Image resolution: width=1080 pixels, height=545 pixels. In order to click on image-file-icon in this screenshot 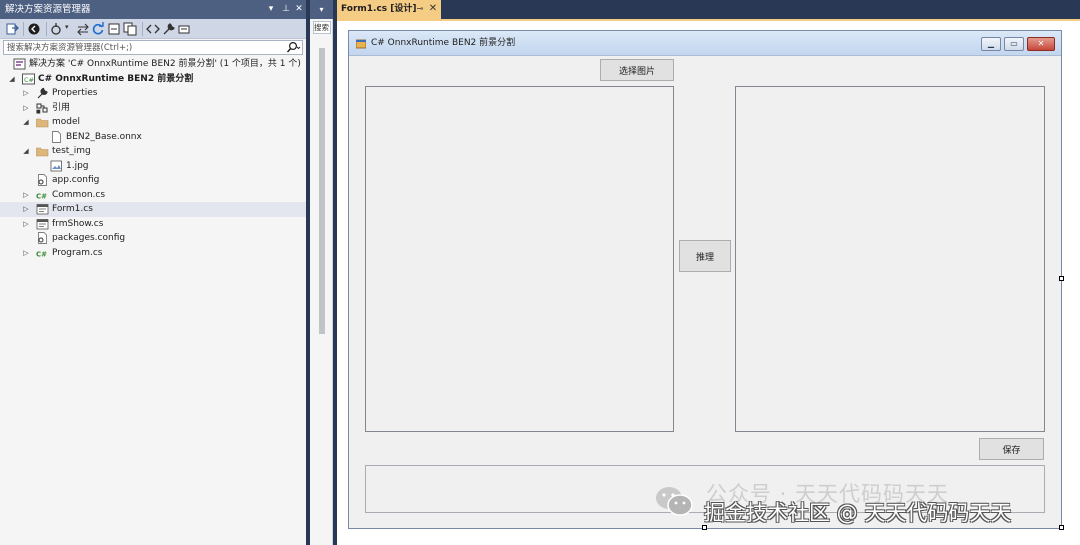, I will do `click(56, 165)`.